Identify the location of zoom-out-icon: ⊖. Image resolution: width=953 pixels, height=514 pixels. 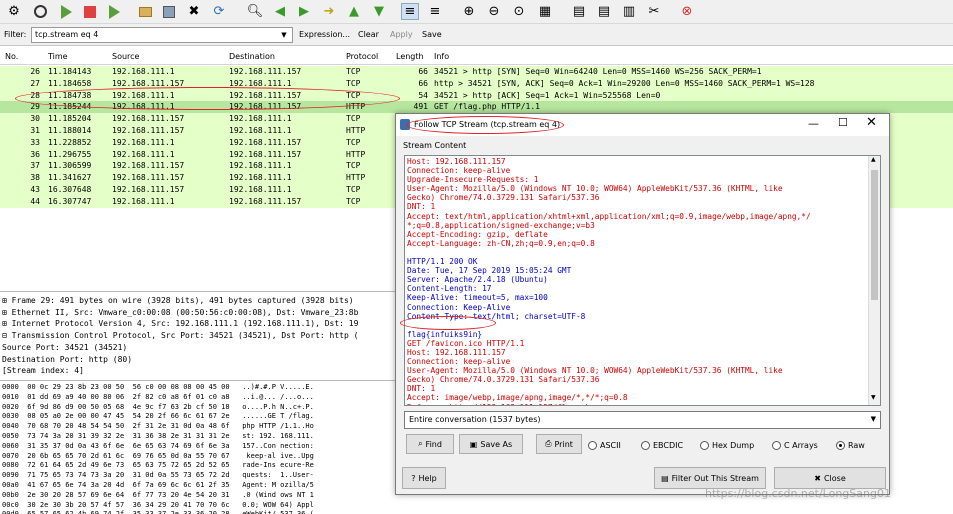
(494, 11).